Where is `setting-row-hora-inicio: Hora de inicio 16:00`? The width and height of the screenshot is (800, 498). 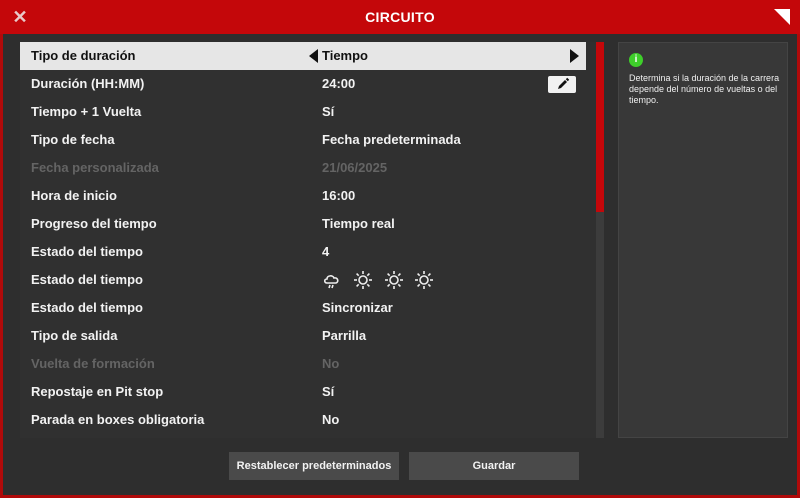
setting-row-hora-inicio: Hora de inicio 16:00 is located at coordinates (303, 196).